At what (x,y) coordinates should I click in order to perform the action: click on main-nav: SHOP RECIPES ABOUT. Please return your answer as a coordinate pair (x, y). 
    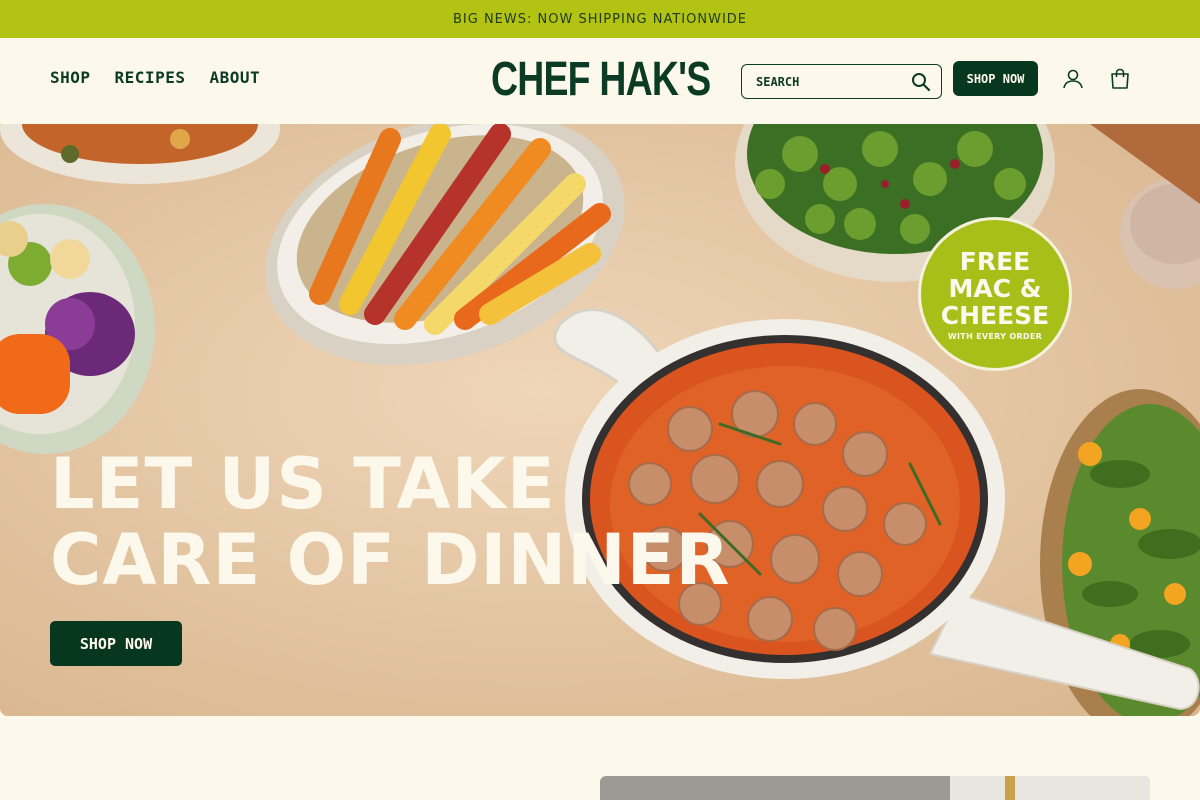
    Looking at the image, I should click on (155, 77).